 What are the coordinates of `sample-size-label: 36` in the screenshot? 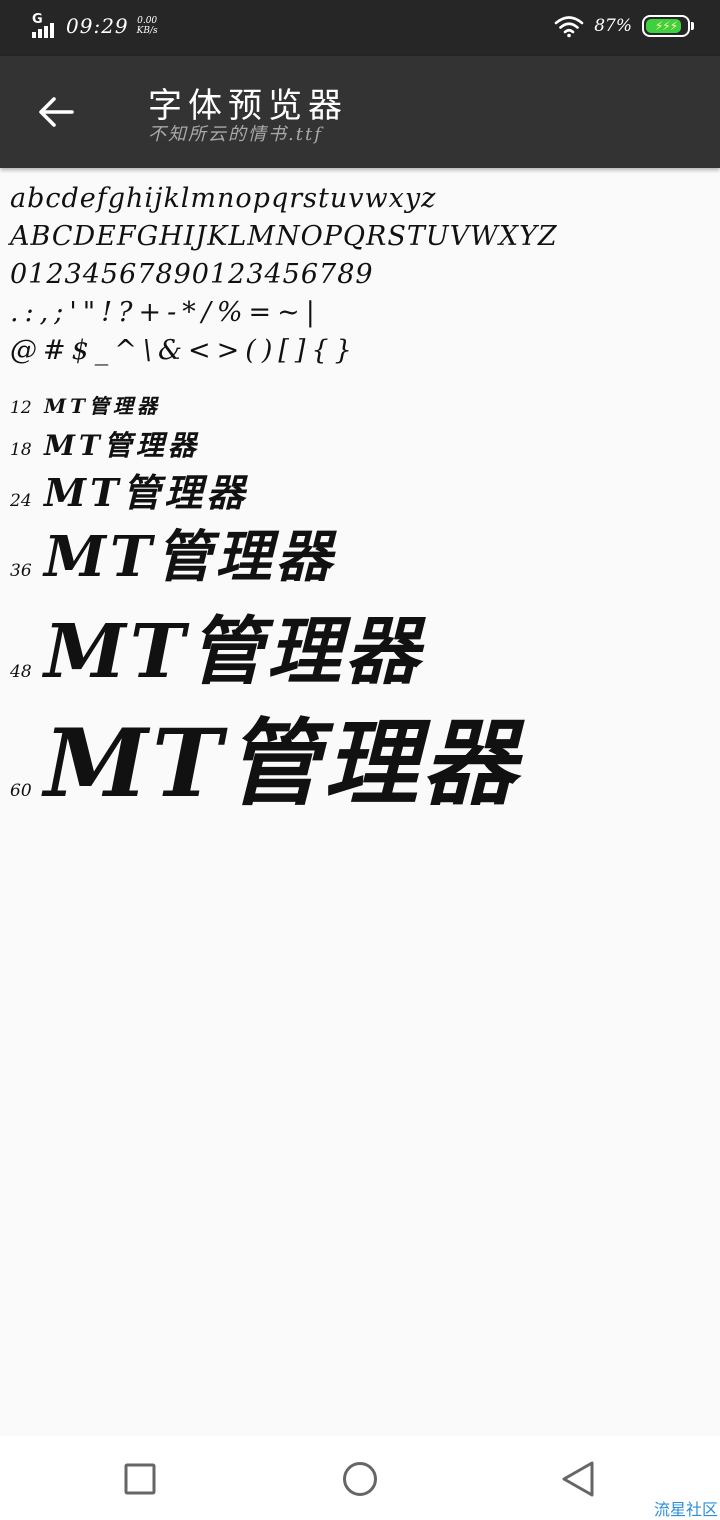 It's located at (21, 571).